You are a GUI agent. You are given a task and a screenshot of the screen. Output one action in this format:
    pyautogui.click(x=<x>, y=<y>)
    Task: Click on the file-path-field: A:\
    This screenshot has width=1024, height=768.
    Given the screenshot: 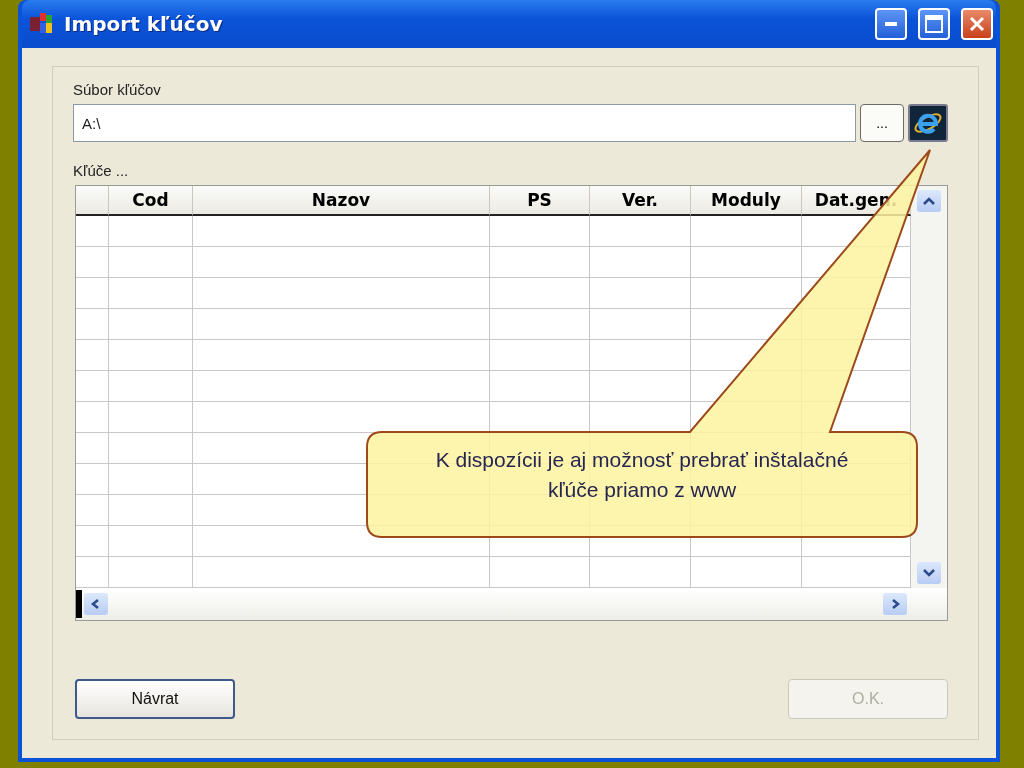 What is the action you would take?
    pyautogui.click(x=464, y=123)
    